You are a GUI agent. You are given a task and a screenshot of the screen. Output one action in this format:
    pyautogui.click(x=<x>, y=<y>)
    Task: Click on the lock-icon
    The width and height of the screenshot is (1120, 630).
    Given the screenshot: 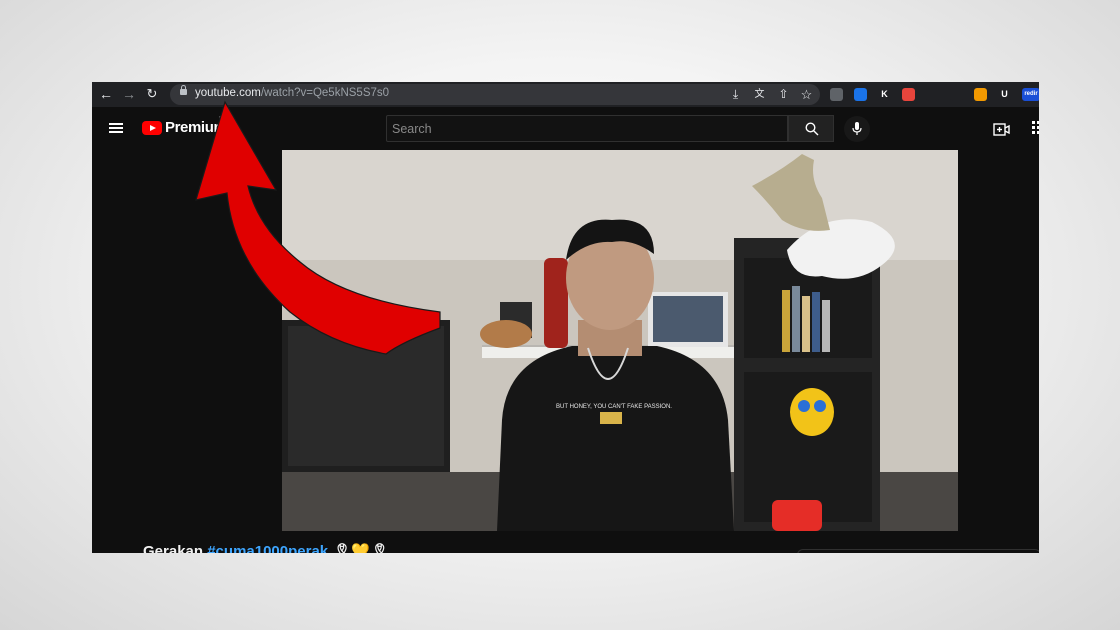 What is the action you would take?
    pyautogui.click(x=183, y=90)
    